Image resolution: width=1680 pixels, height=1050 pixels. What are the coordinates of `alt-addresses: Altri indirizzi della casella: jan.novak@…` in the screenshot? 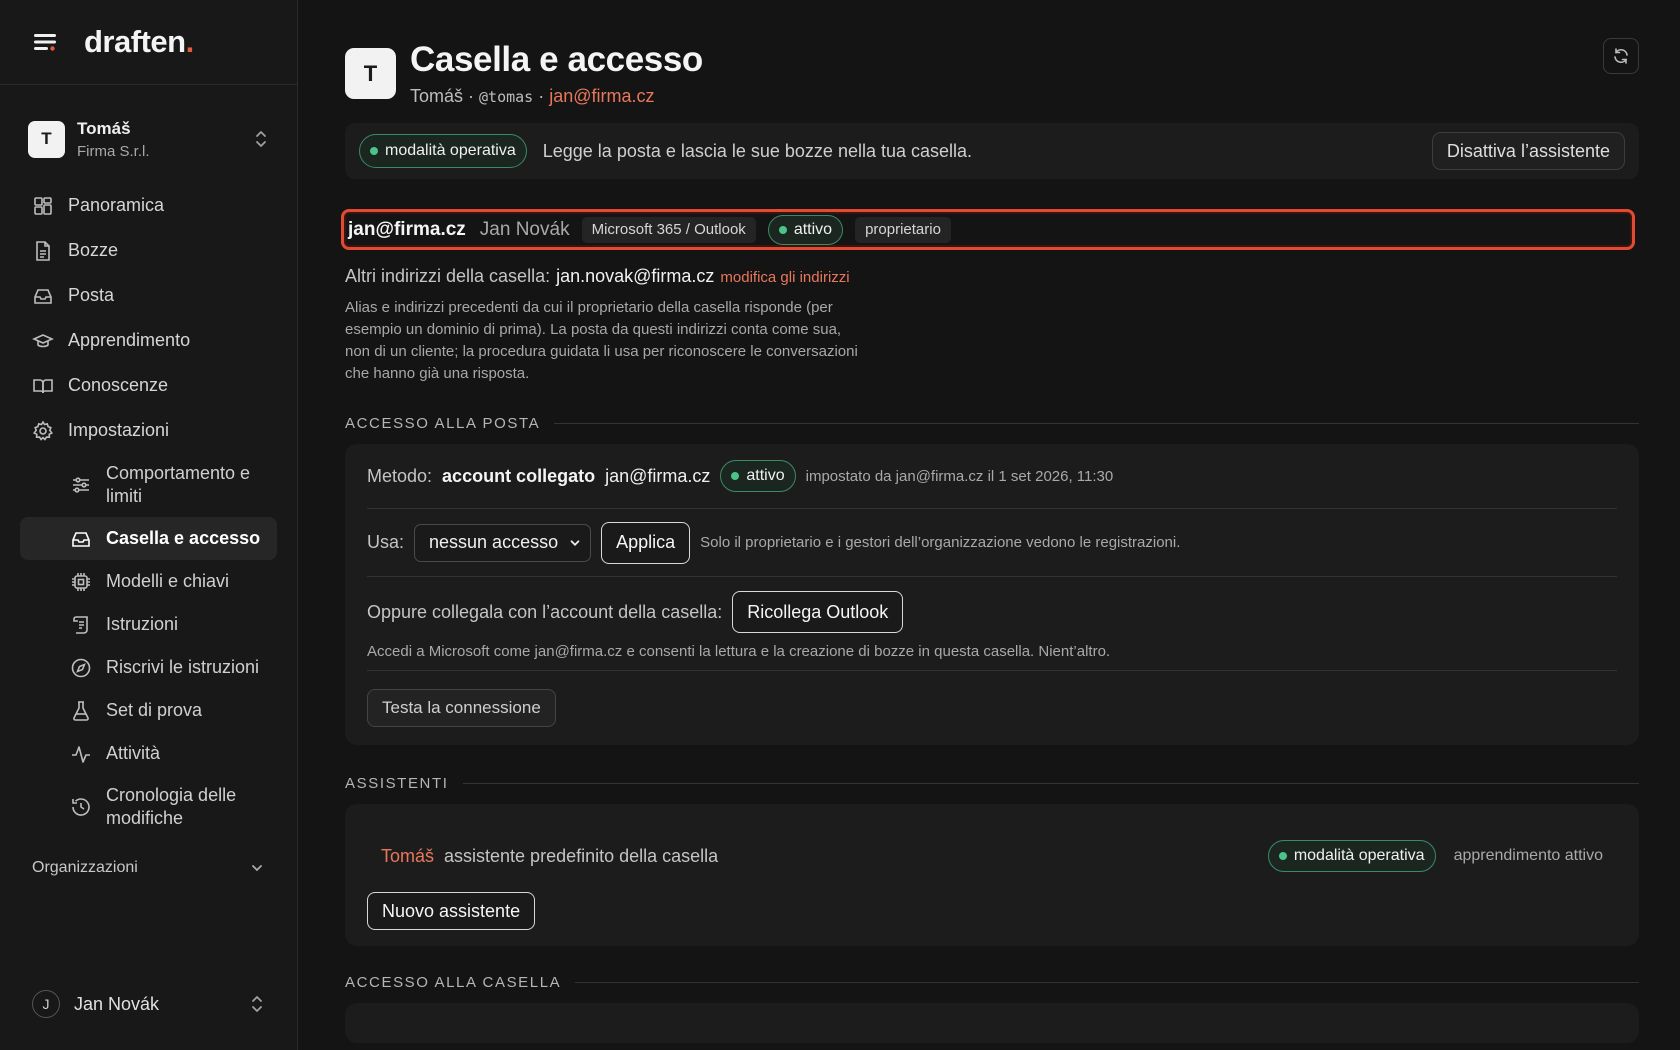 It's located at (597, 276).